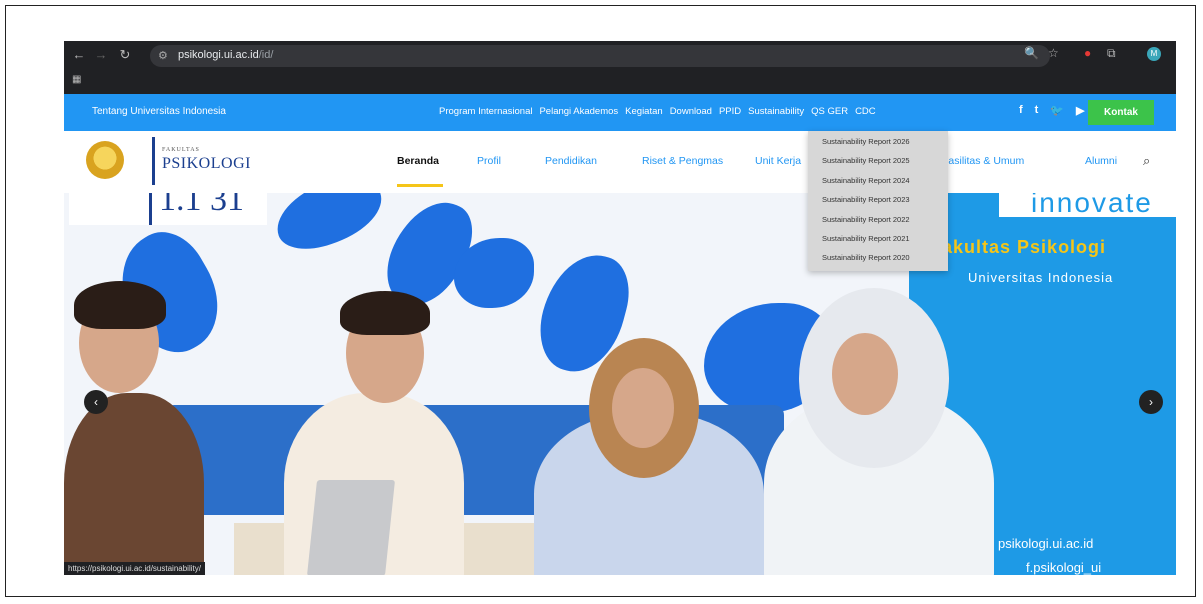 The image size is (1203, 604). Describe the element at coordinates (866, 257) in the screenshot. I see `dropdown-item-report-2020: Sustainability Report 2020` at that location.